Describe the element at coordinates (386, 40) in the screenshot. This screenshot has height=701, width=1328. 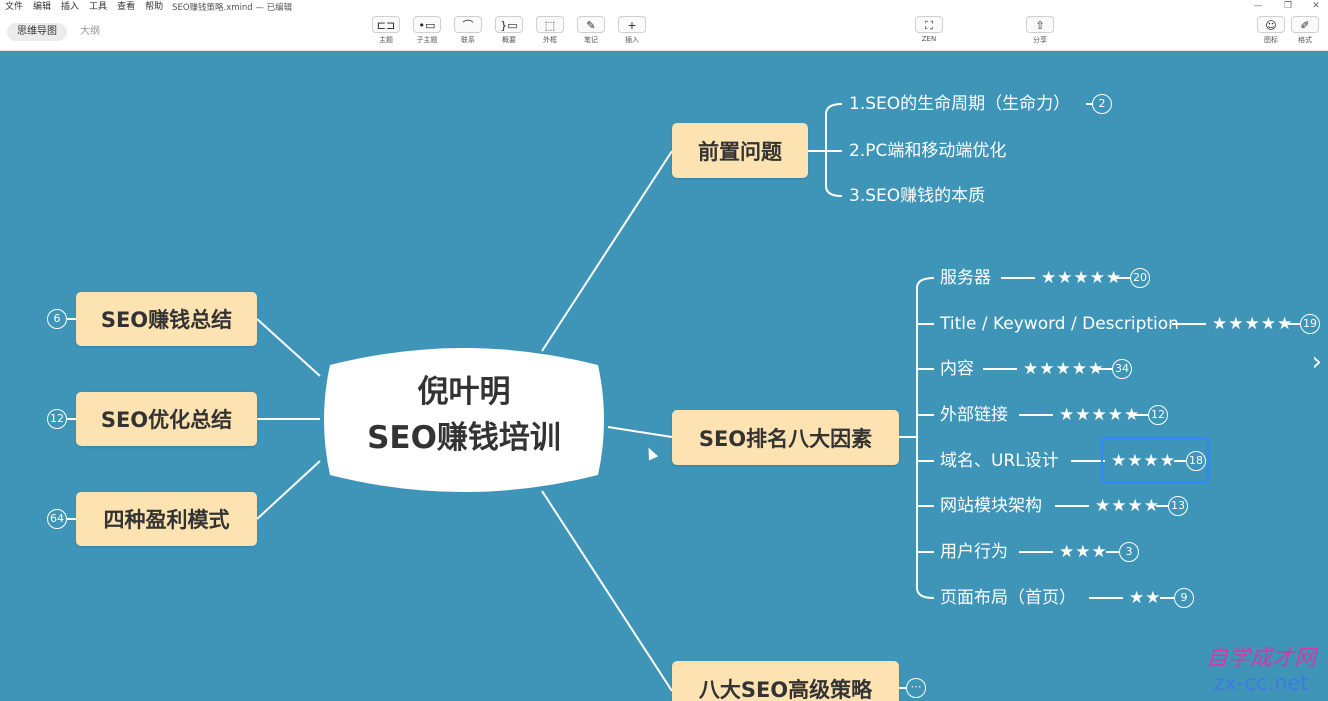
I see `topic-label: 主题` at that location.